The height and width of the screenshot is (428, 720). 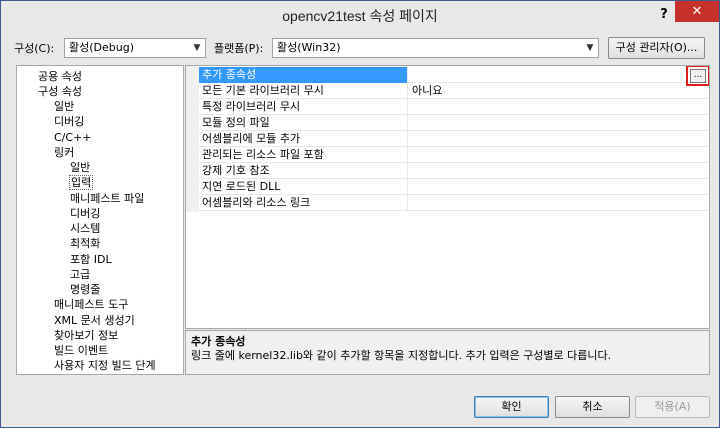 What do you see at coordinates (69, 121) in the screenshot?
I see `tree-item-debugging: 디버깅` at bounding box center [69, 121].